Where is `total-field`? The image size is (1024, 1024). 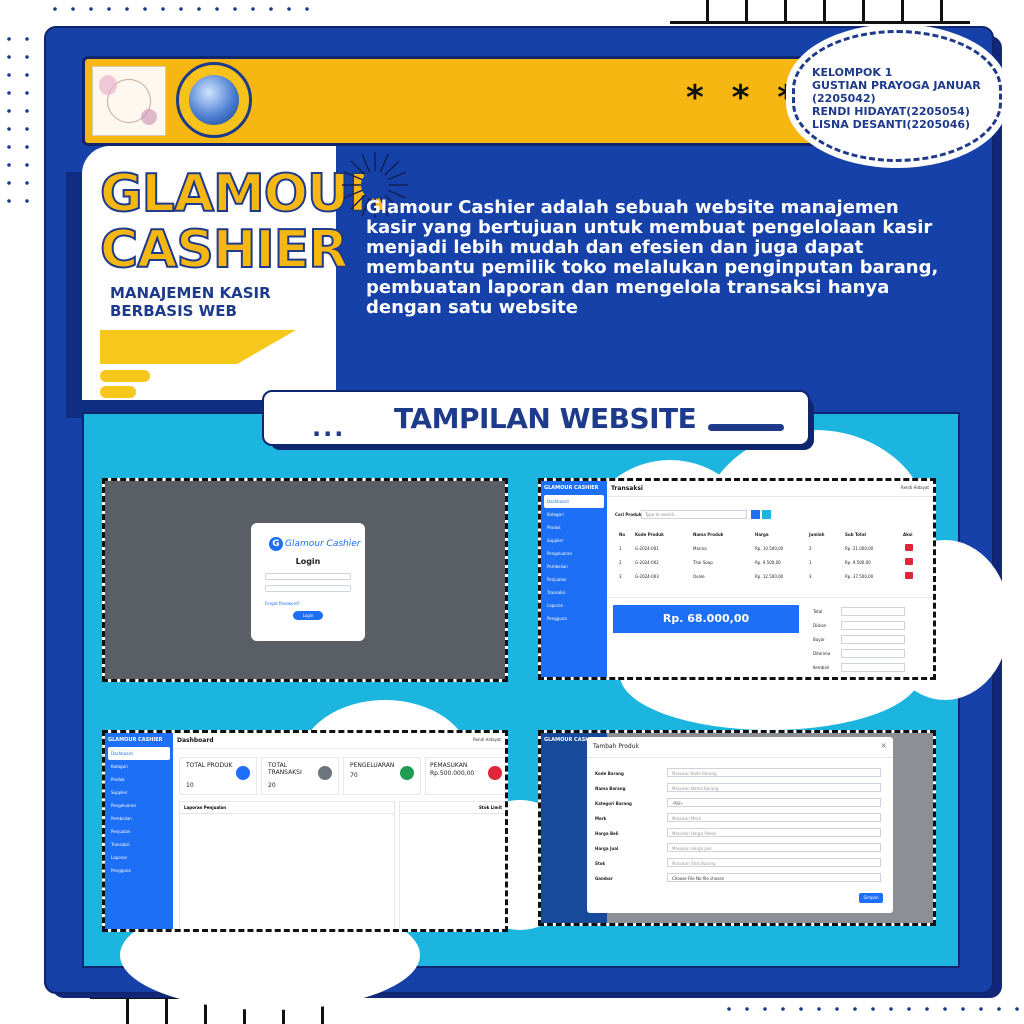 total-field is located at coordinates (873, 611).